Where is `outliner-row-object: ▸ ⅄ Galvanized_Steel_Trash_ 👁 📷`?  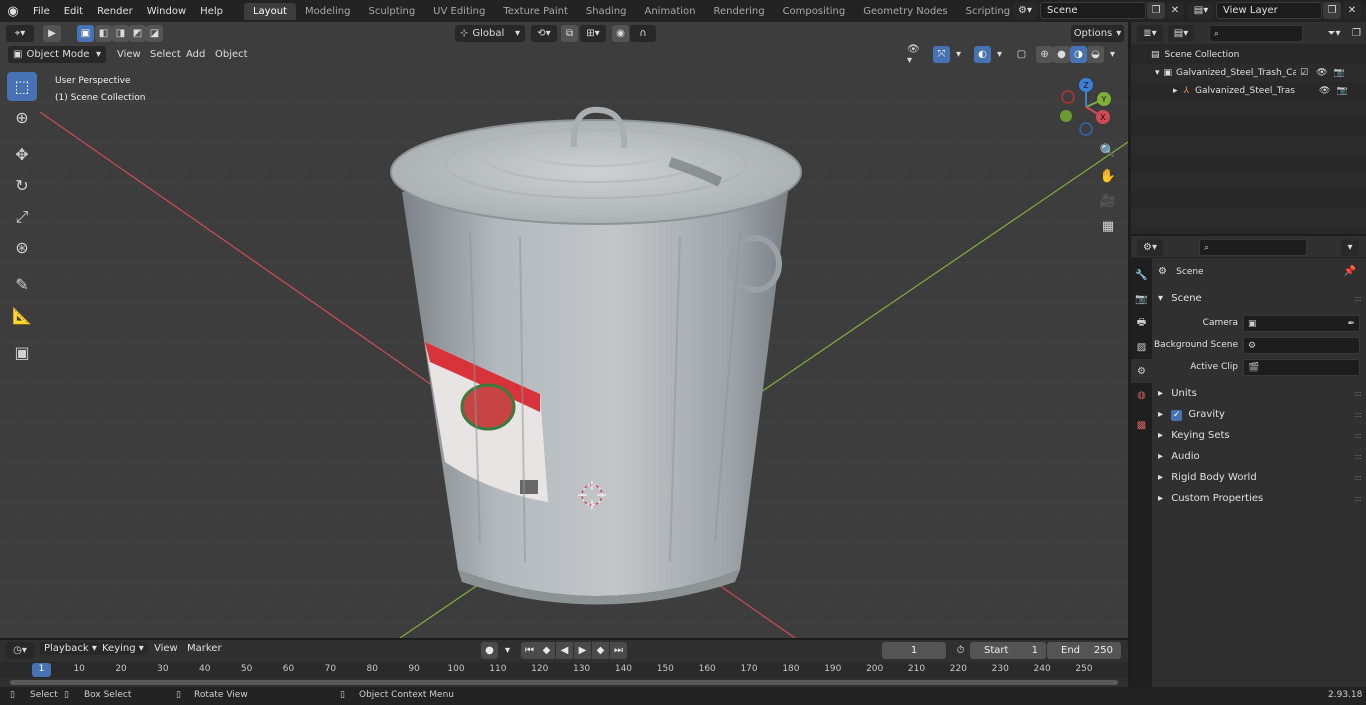 outliner-row-object: ▸ ⅄ Galvanized_Steel_Trash_ 👁 📷 is located at coordinates (1248, 91).